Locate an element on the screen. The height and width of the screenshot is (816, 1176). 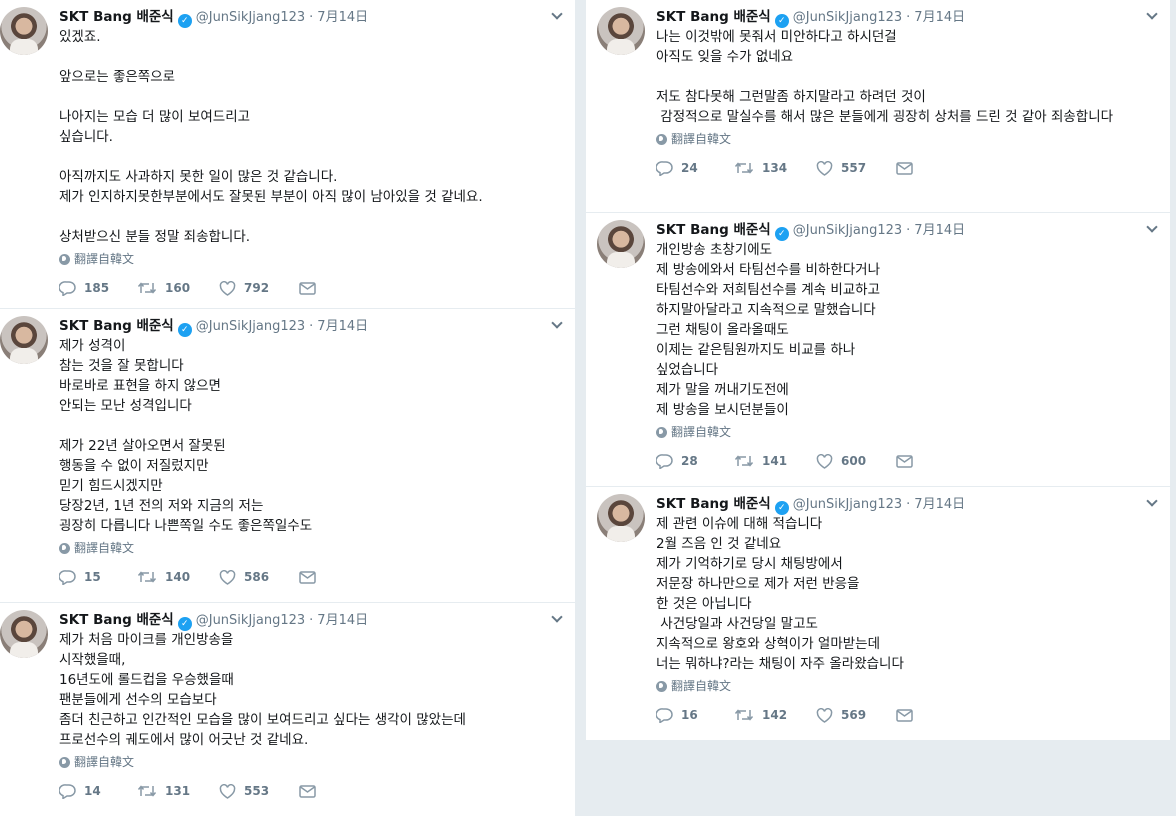
reply-button: 14 is located at coordinates (98, 791).